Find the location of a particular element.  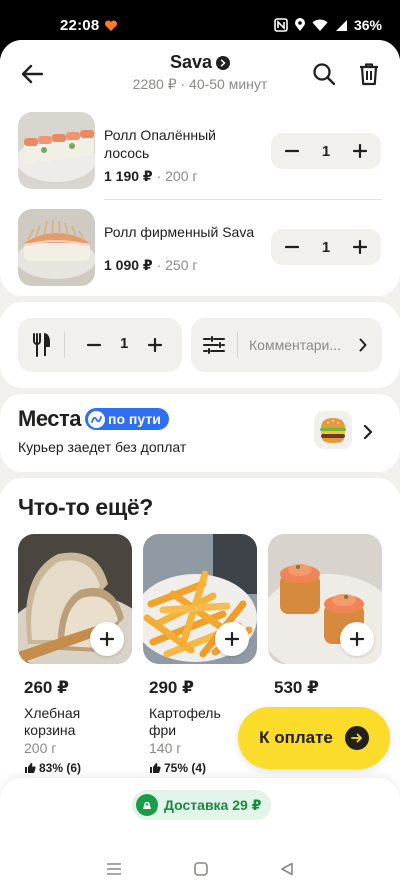

item-weight: 250 г is located at coordinates (181, 265).